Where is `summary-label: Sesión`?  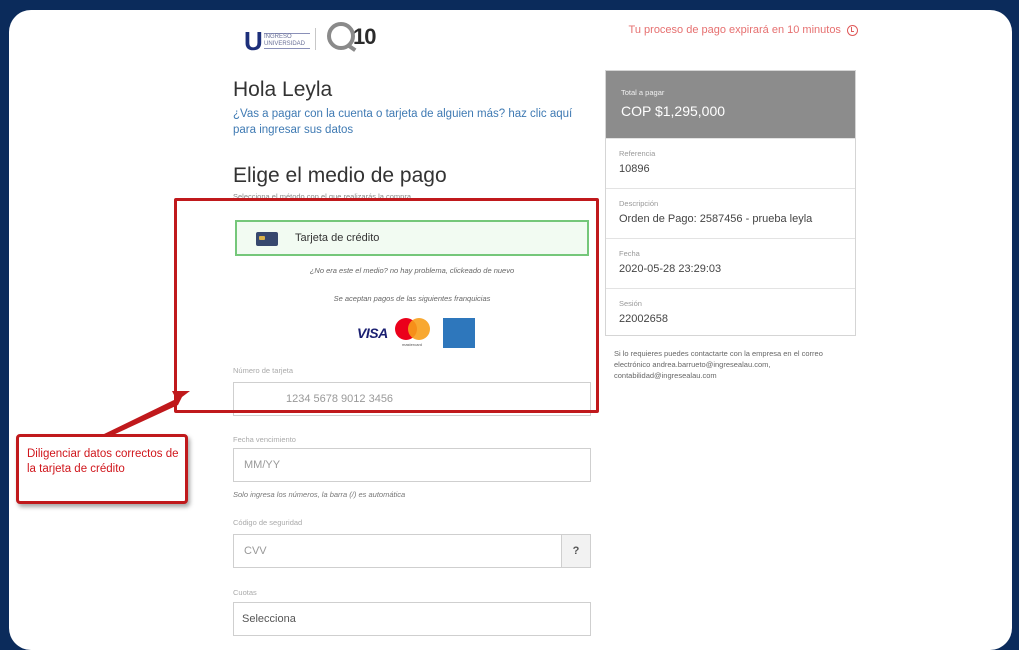
summary-label: Sesión is located at coordinates (630, 303).